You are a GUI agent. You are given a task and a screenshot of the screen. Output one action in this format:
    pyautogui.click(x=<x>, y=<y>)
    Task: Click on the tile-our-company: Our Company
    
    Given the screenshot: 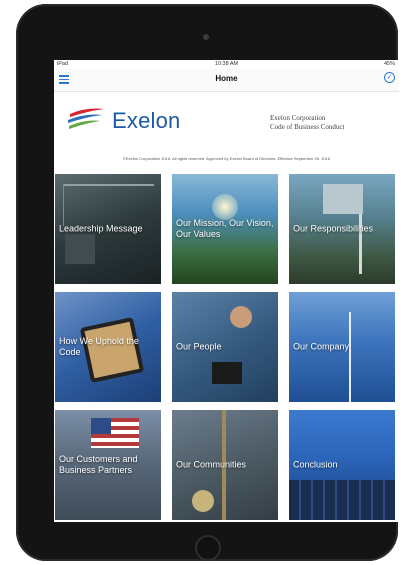 What is the action you would take?
    pyautogui.click(x=342, y=347)
    